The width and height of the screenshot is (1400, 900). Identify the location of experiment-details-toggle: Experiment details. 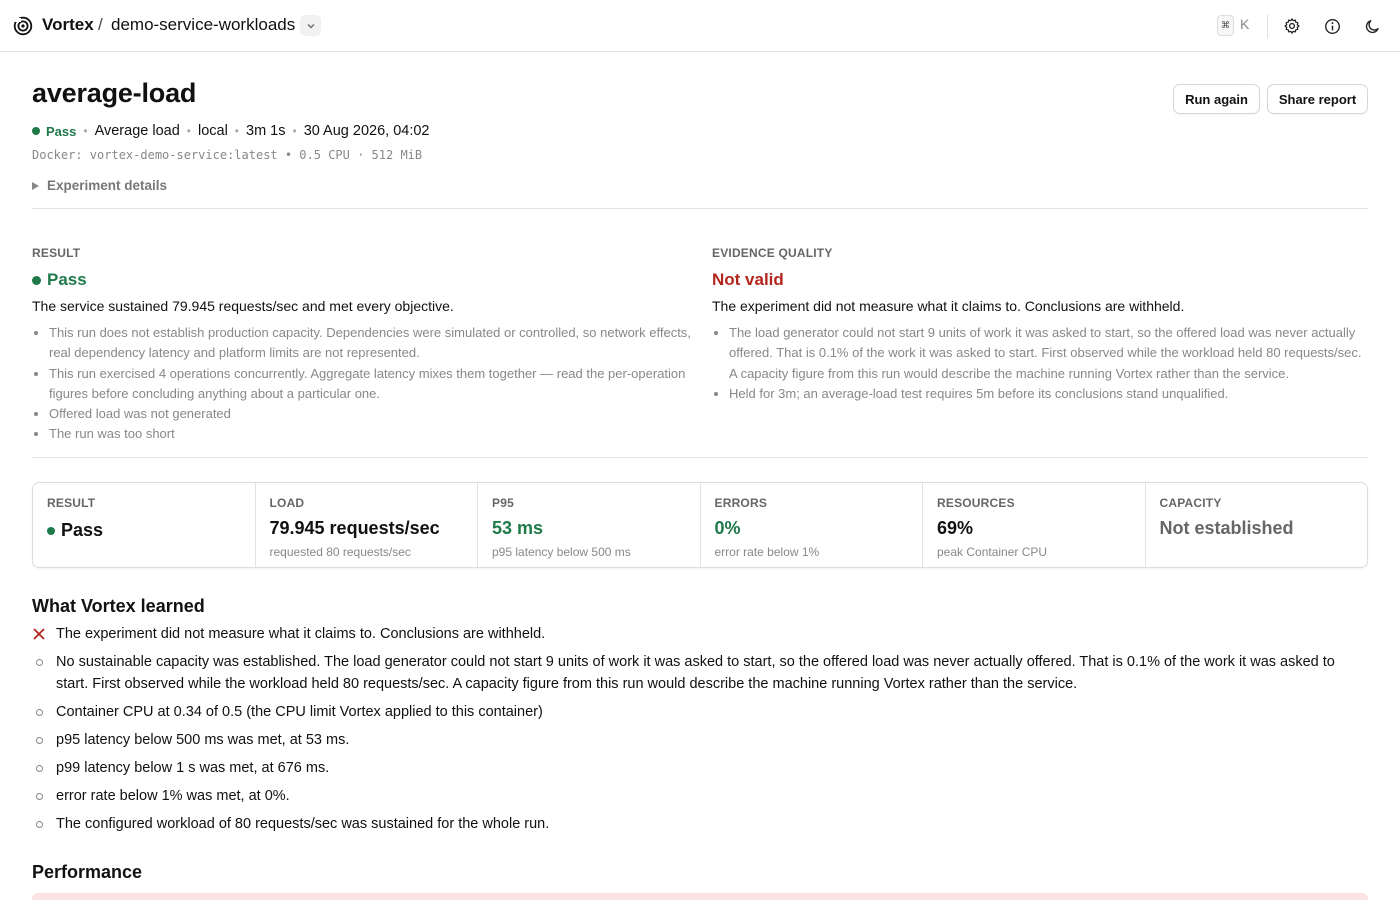
(99, 185).